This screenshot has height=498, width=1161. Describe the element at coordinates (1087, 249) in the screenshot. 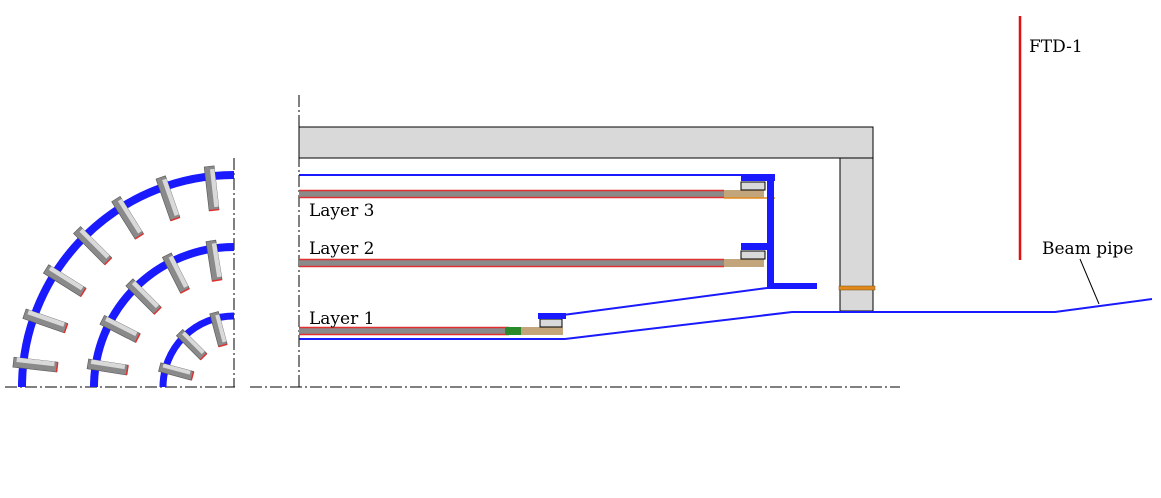

I see `beam-pipe-label: Beam pipe` at that location.